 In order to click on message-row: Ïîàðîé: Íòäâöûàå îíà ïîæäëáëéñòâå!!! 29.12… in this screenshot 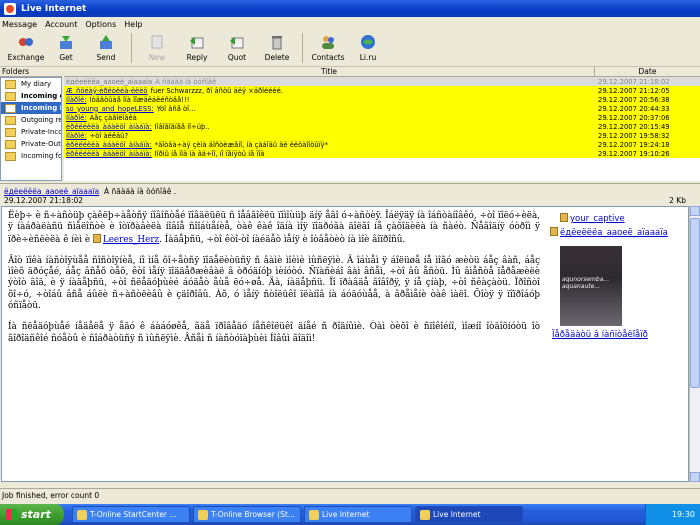, I will do `click(382, 99)`.